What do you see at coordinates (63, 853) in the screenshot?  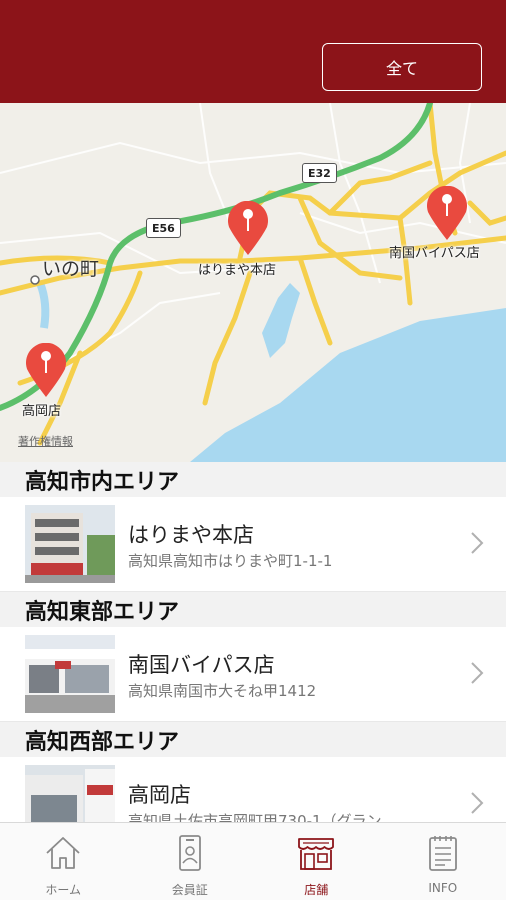 I see `home-icon` at bounding box center [63, 853].